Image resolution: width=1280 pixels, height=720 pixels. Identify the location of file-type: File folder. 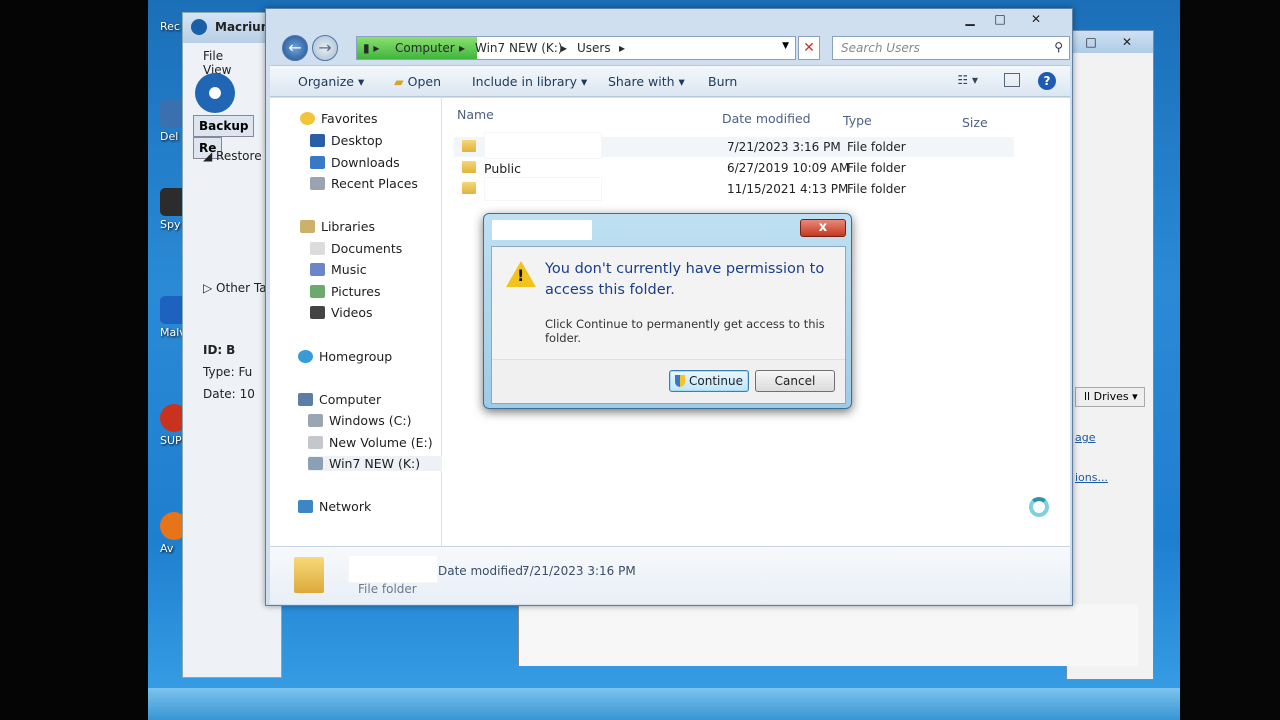
(876, 147).